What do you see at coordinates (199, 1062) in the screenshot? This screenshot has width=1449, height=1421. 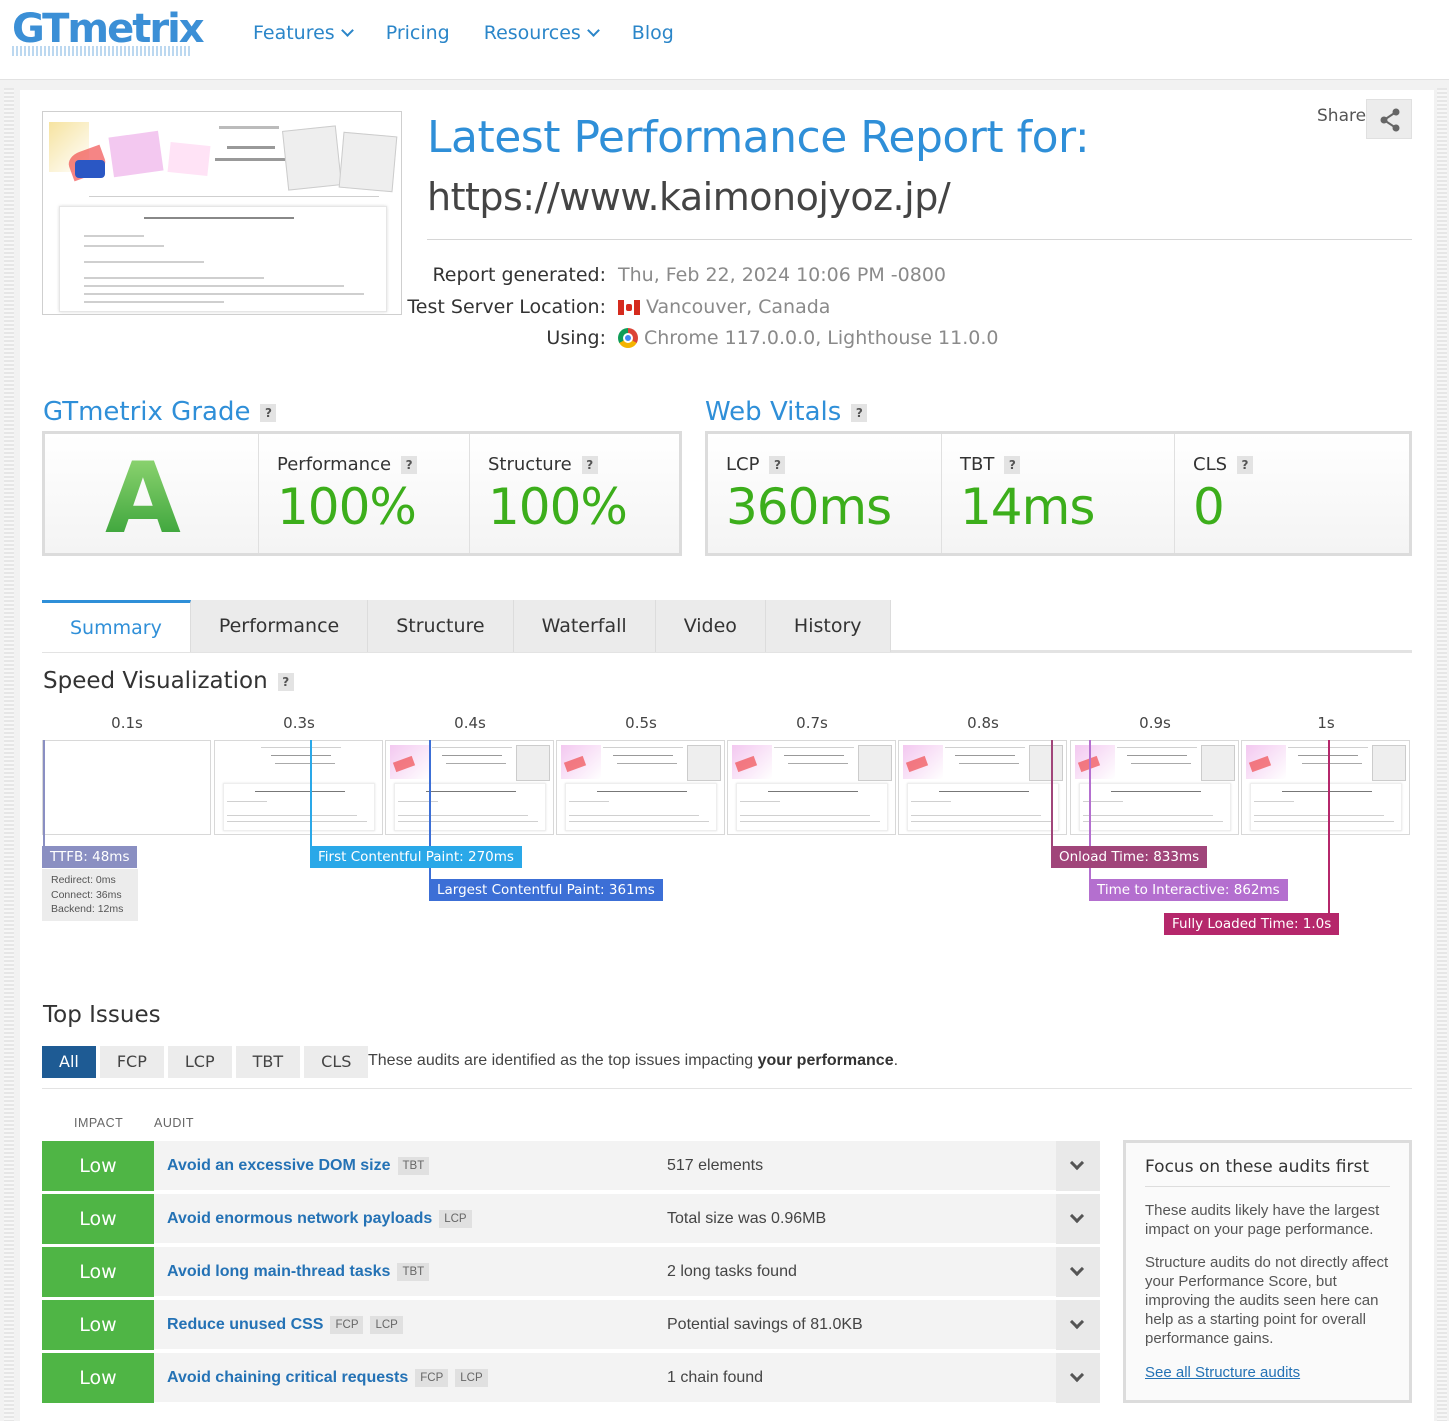 I see `filter-lcp: LCP` at bounding box center [199, 1062].